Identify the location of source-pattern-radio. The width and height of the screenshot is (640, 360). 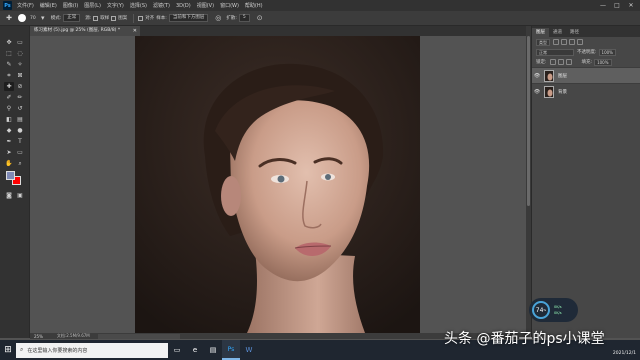
(114, 18).